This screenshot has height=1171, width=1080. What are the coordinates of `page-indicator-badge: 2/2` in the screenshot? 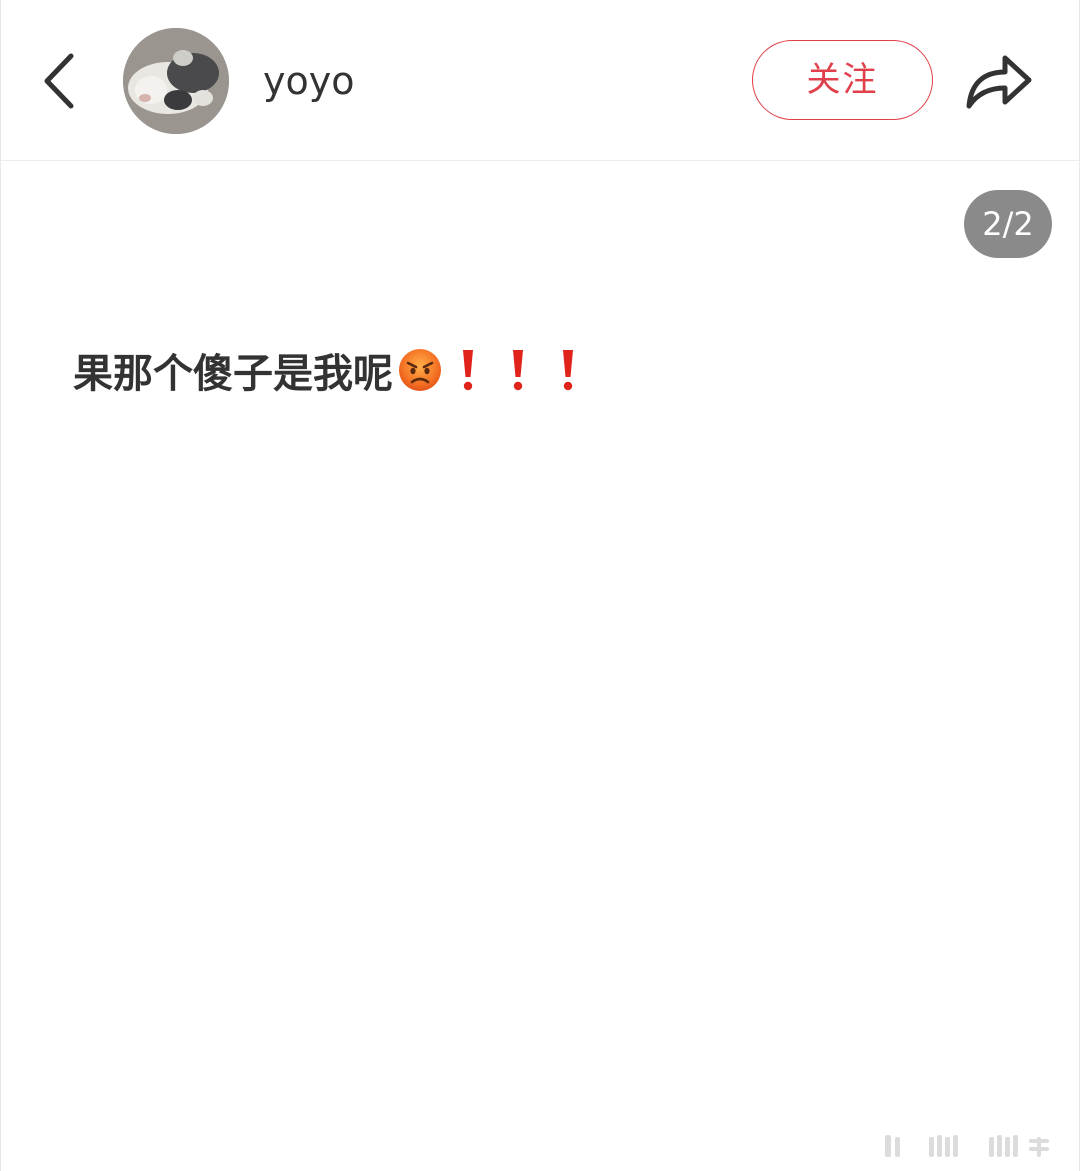 It's located at (1008, 224).